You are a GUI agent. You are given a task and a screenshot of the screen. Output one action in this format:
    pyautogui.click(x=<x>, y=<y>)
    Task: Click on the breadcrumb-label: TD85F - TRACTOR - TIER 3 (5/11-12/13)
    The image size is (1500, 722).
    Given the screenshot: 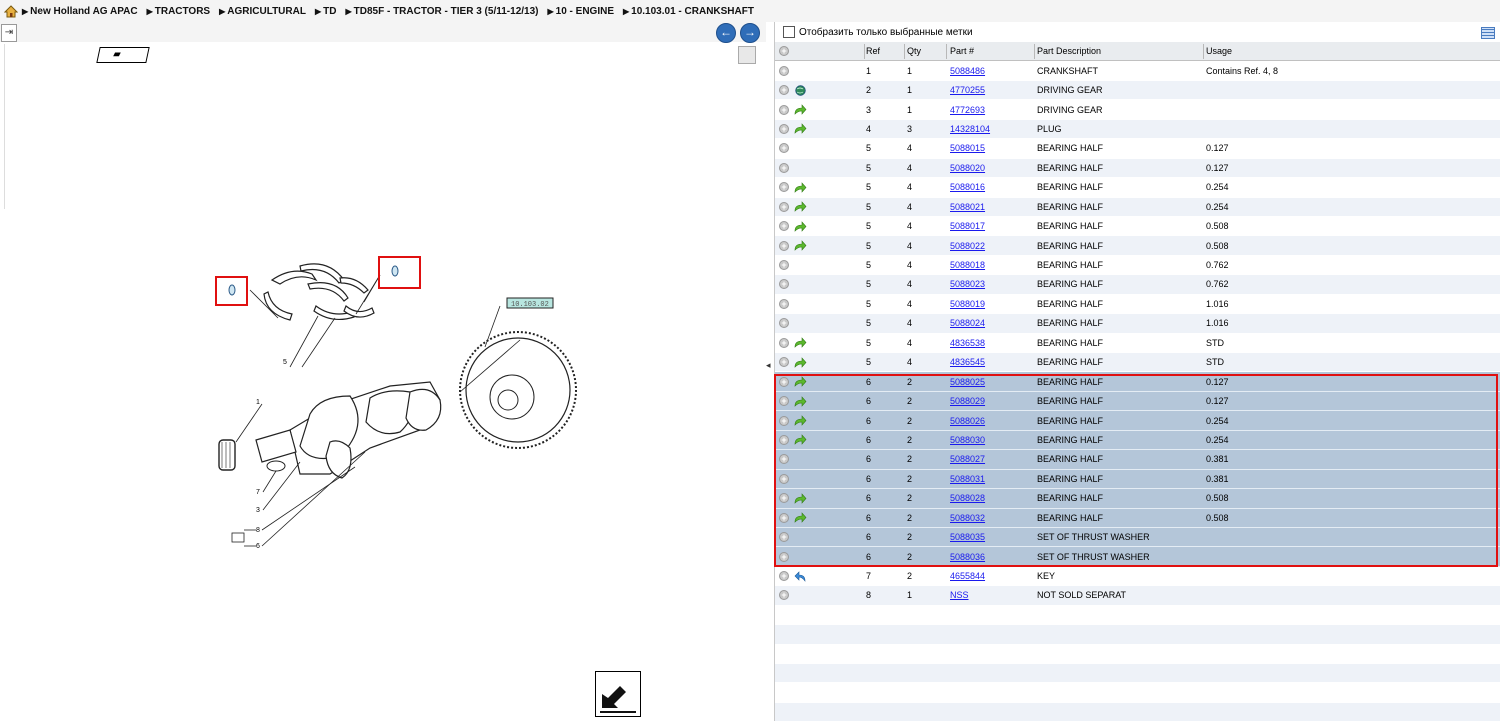 What is the action you would take?
    pyautogui.click(x=446, y=11)
    